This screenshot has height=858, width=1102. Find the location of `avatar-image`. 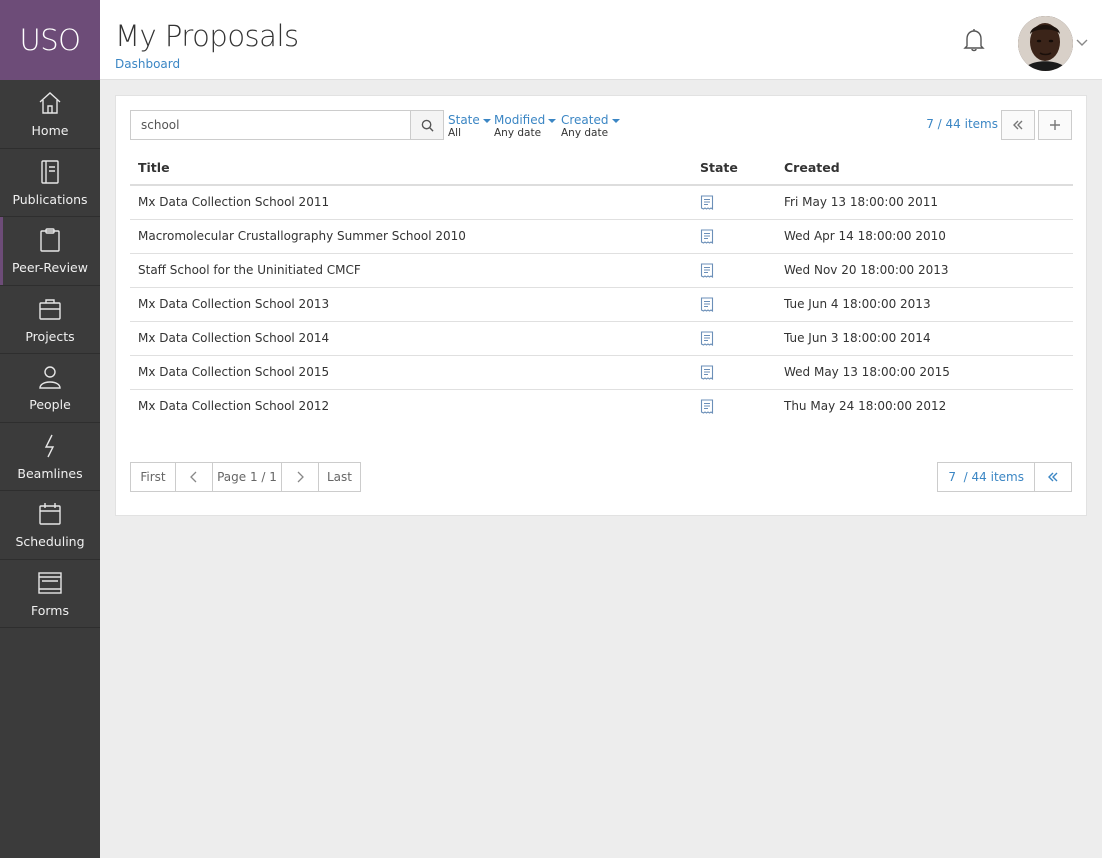

avatar-image is located at coordinates (1045, 43).